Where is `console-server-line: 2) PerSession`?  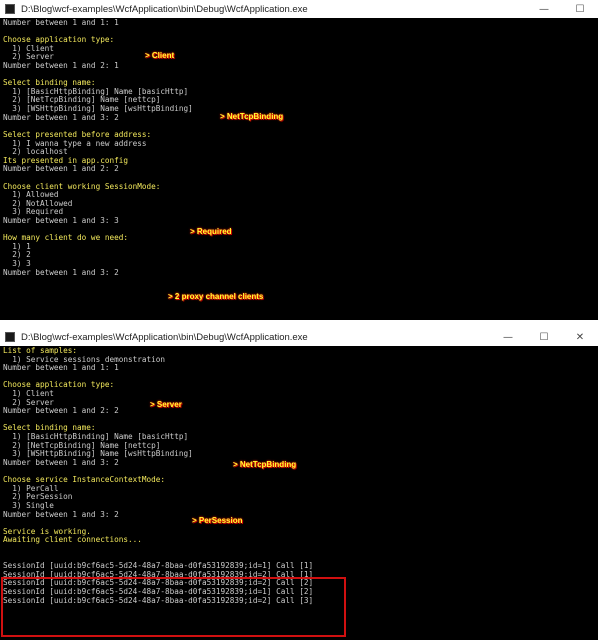 console-server-line: 2) PerSession is located at coordinates (38, 497).